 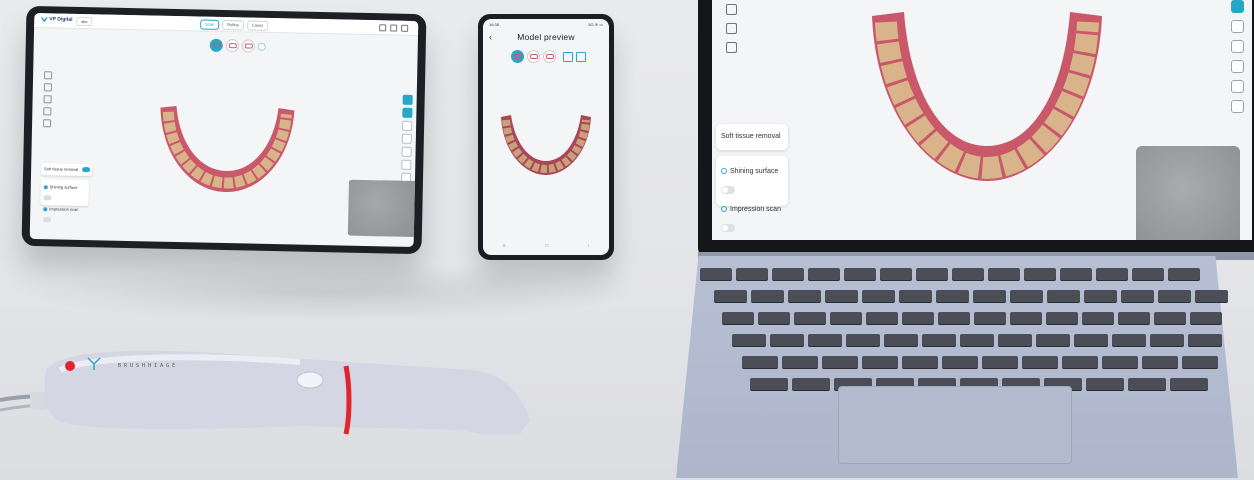 What do you see at coordinates (955, 425) in the screenshot?
I see `laptop-trackpad` at bounding box center [955, 425].